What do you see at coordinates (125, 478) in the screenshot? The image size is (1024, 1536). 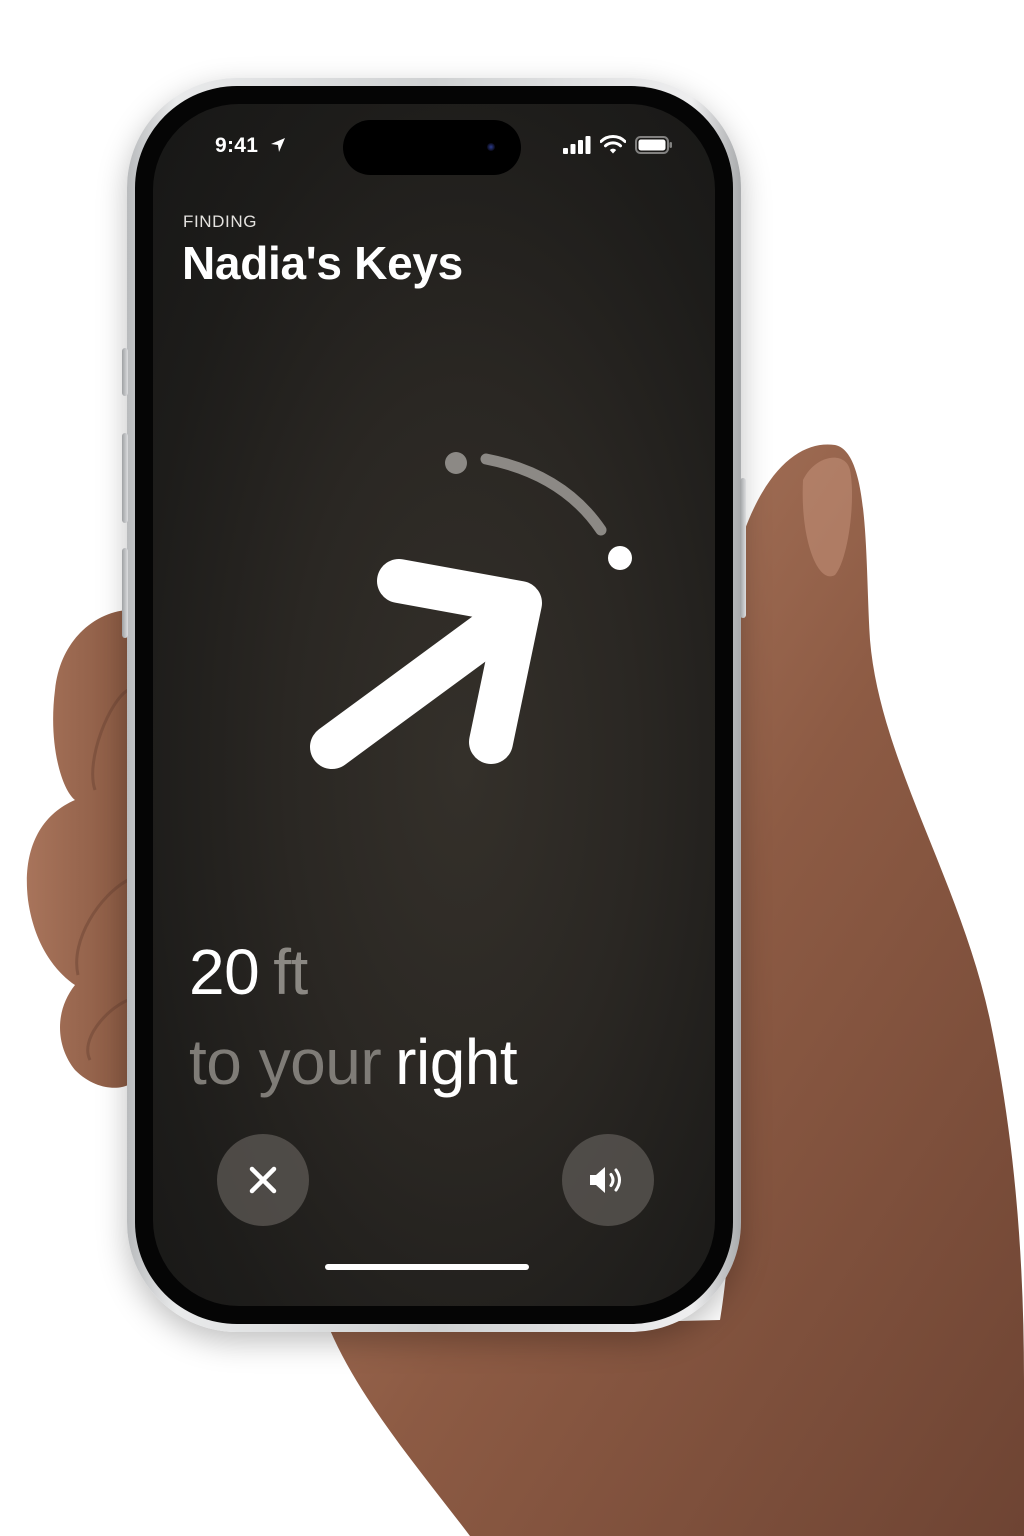 I see `volume-up-button` at bounding box center [125, 478].